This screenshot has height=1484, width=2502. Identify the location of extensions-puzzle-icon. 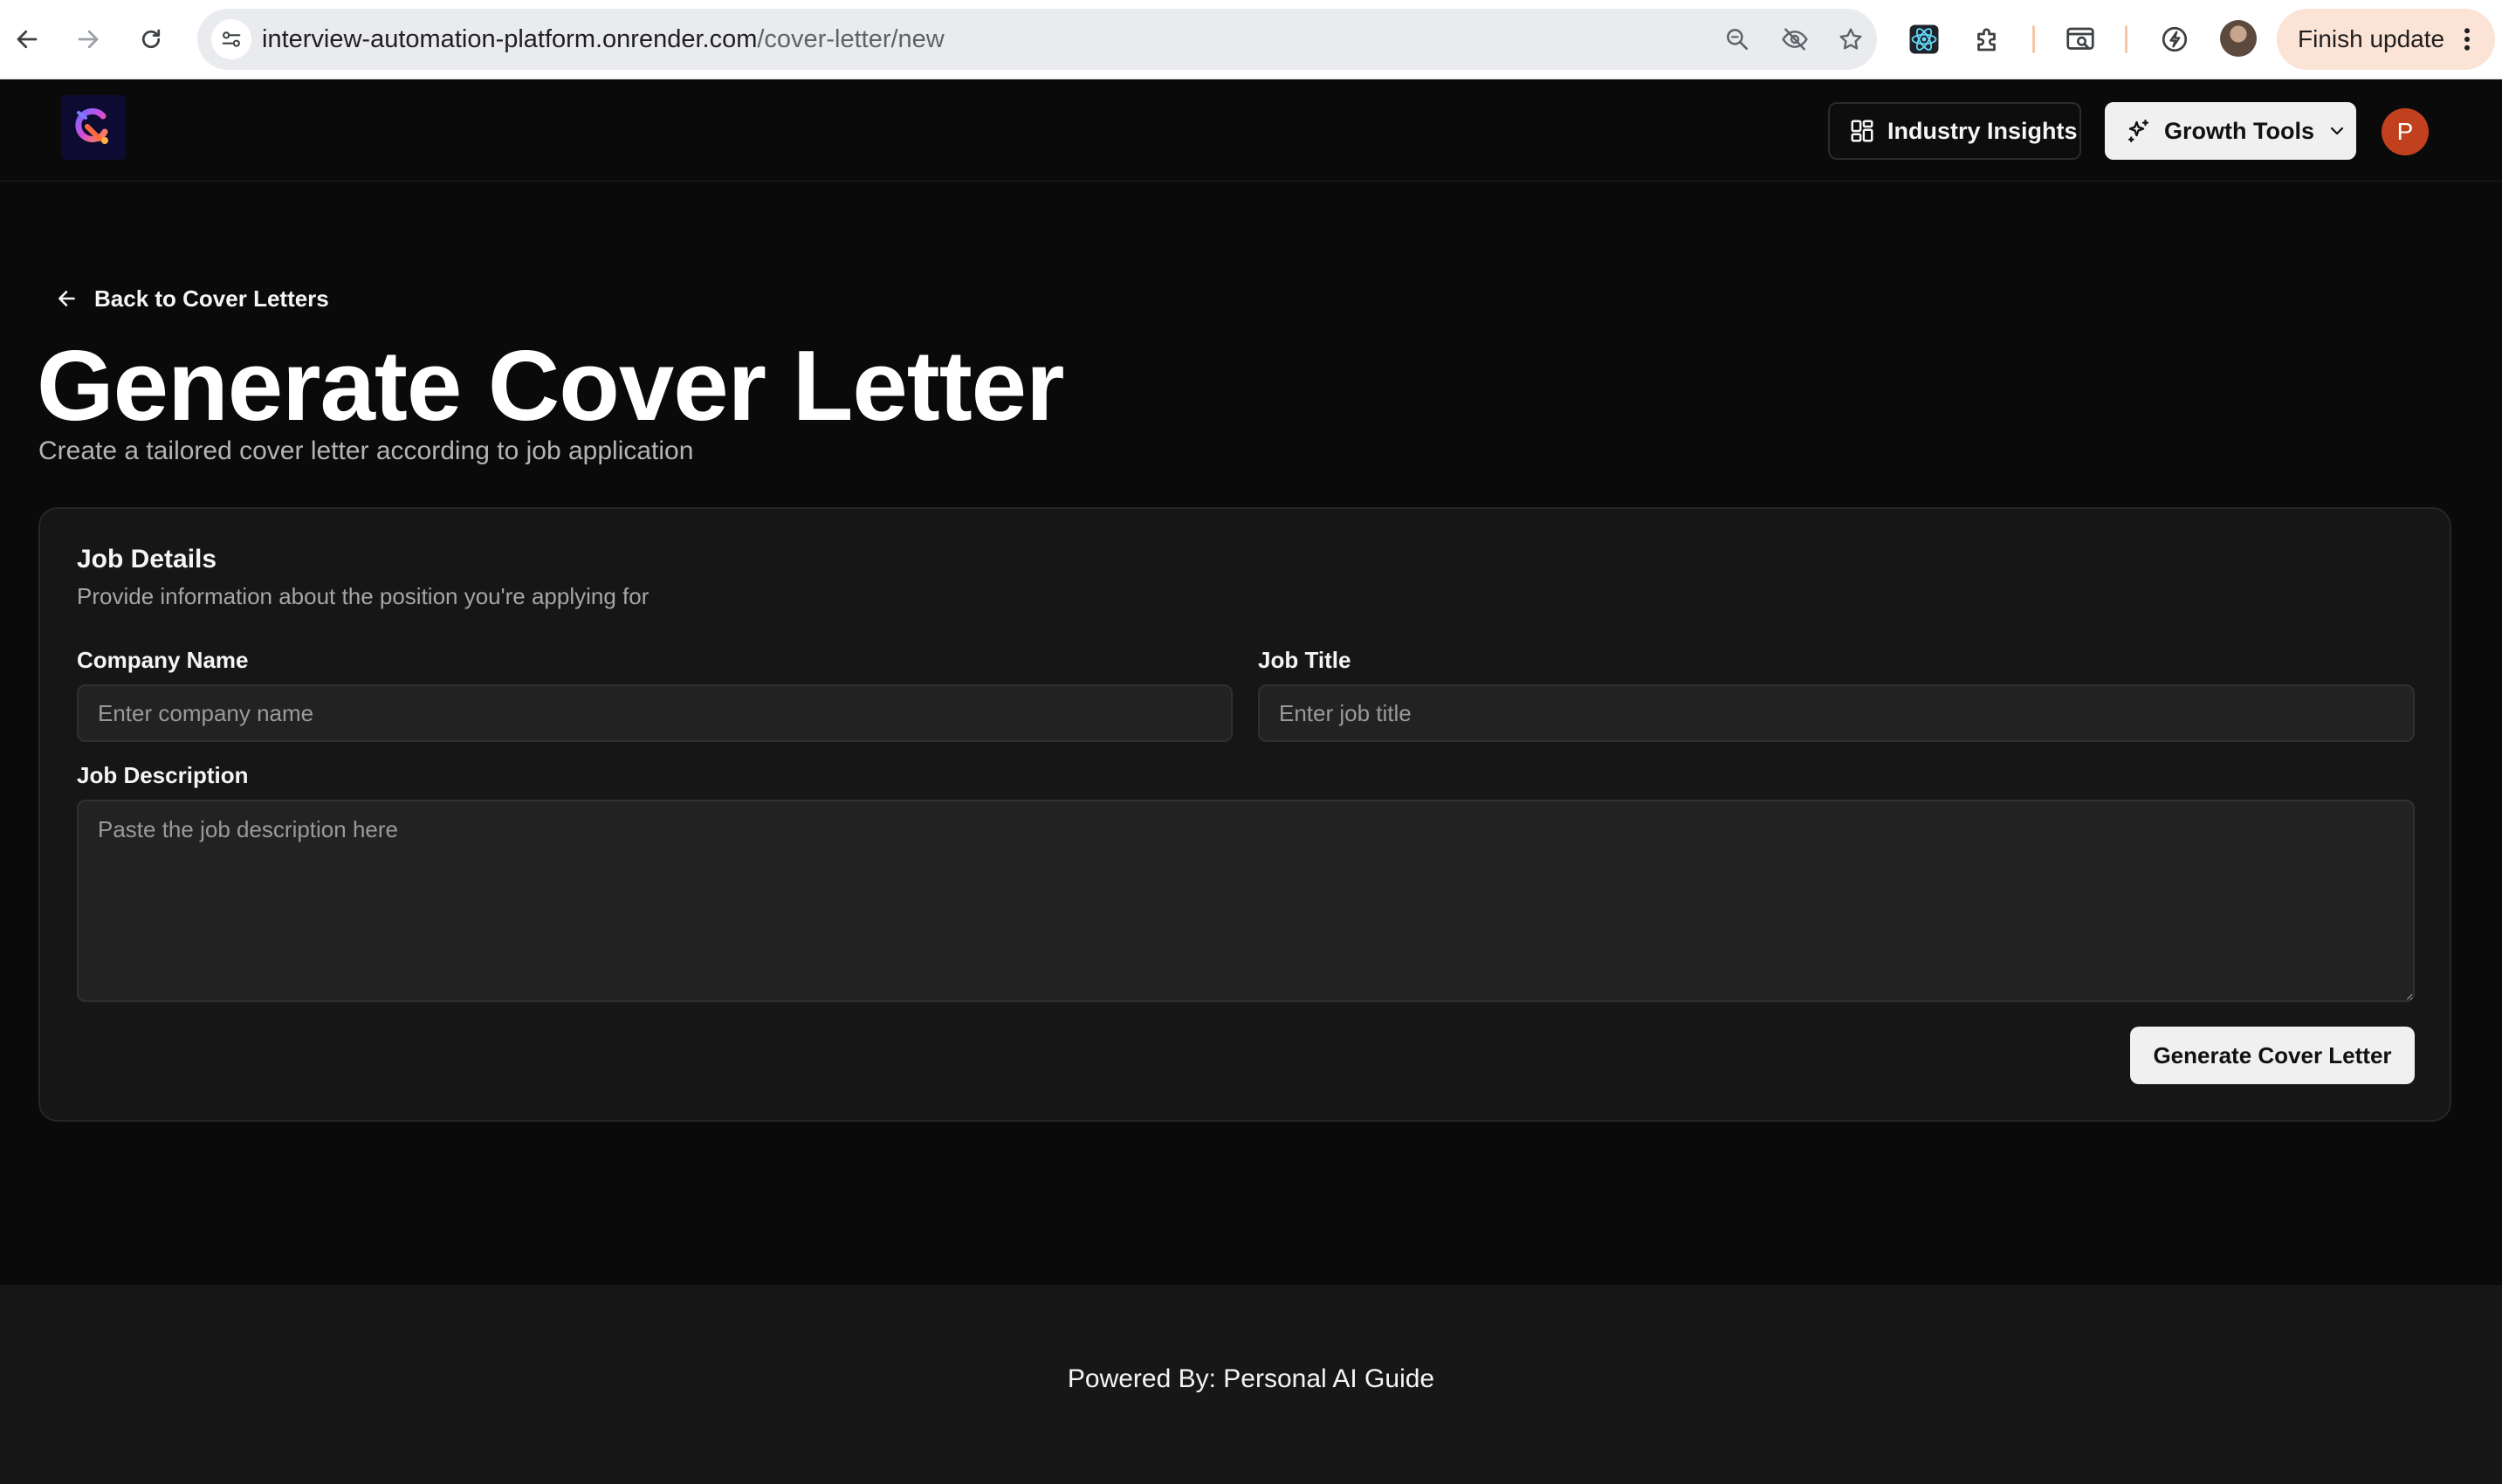
(1987, 40).